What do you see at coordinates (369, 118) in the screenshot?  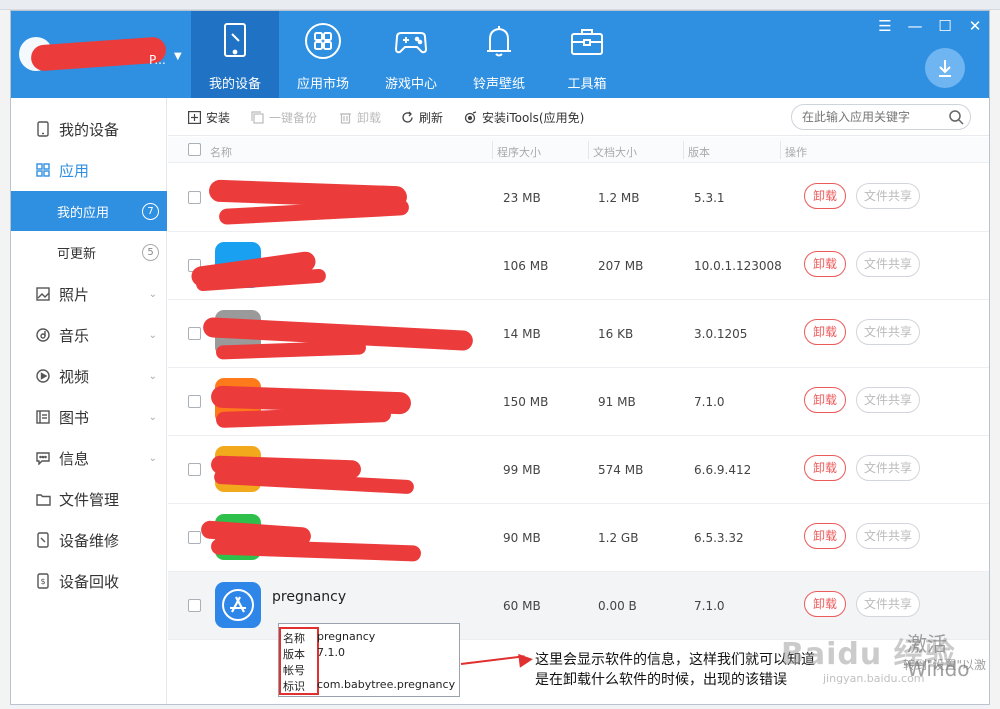 I see `uninstall-label: 卸载` at bounding box center [369, 118].